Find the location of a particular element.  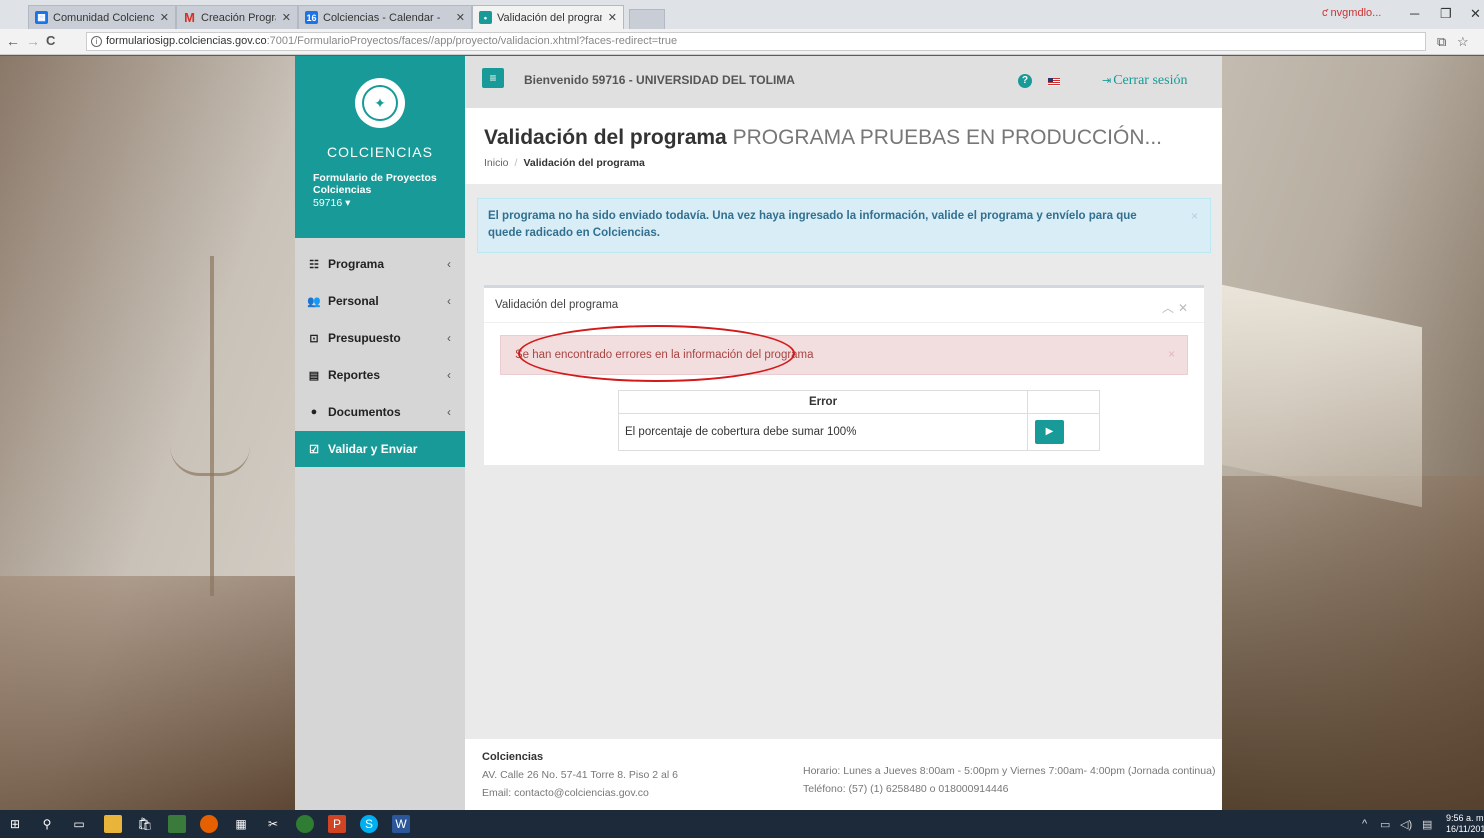

breadcrumb: Inicio / Validación del programa is located at coordinates (564, 163).